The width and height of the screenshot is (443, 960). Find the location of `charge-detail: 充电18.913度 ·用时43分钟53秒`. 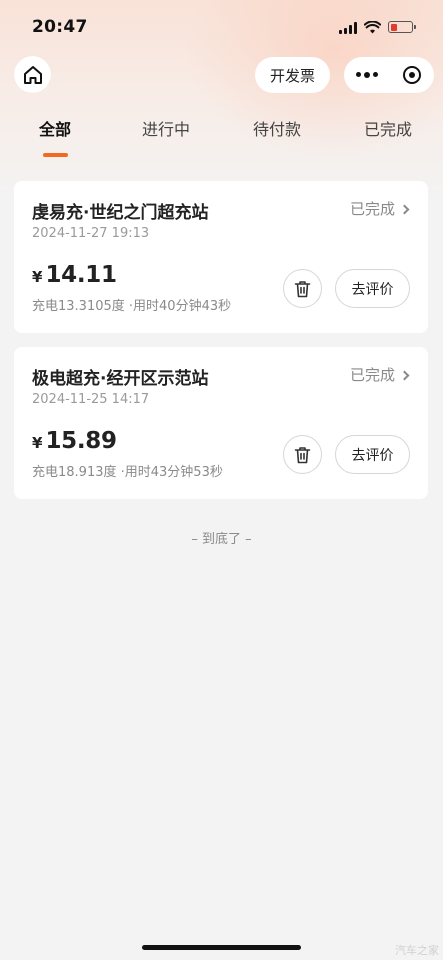

charge-detail: 充电18.913度 ·用时43分钟53秒 is located at coordinates (127, 472).